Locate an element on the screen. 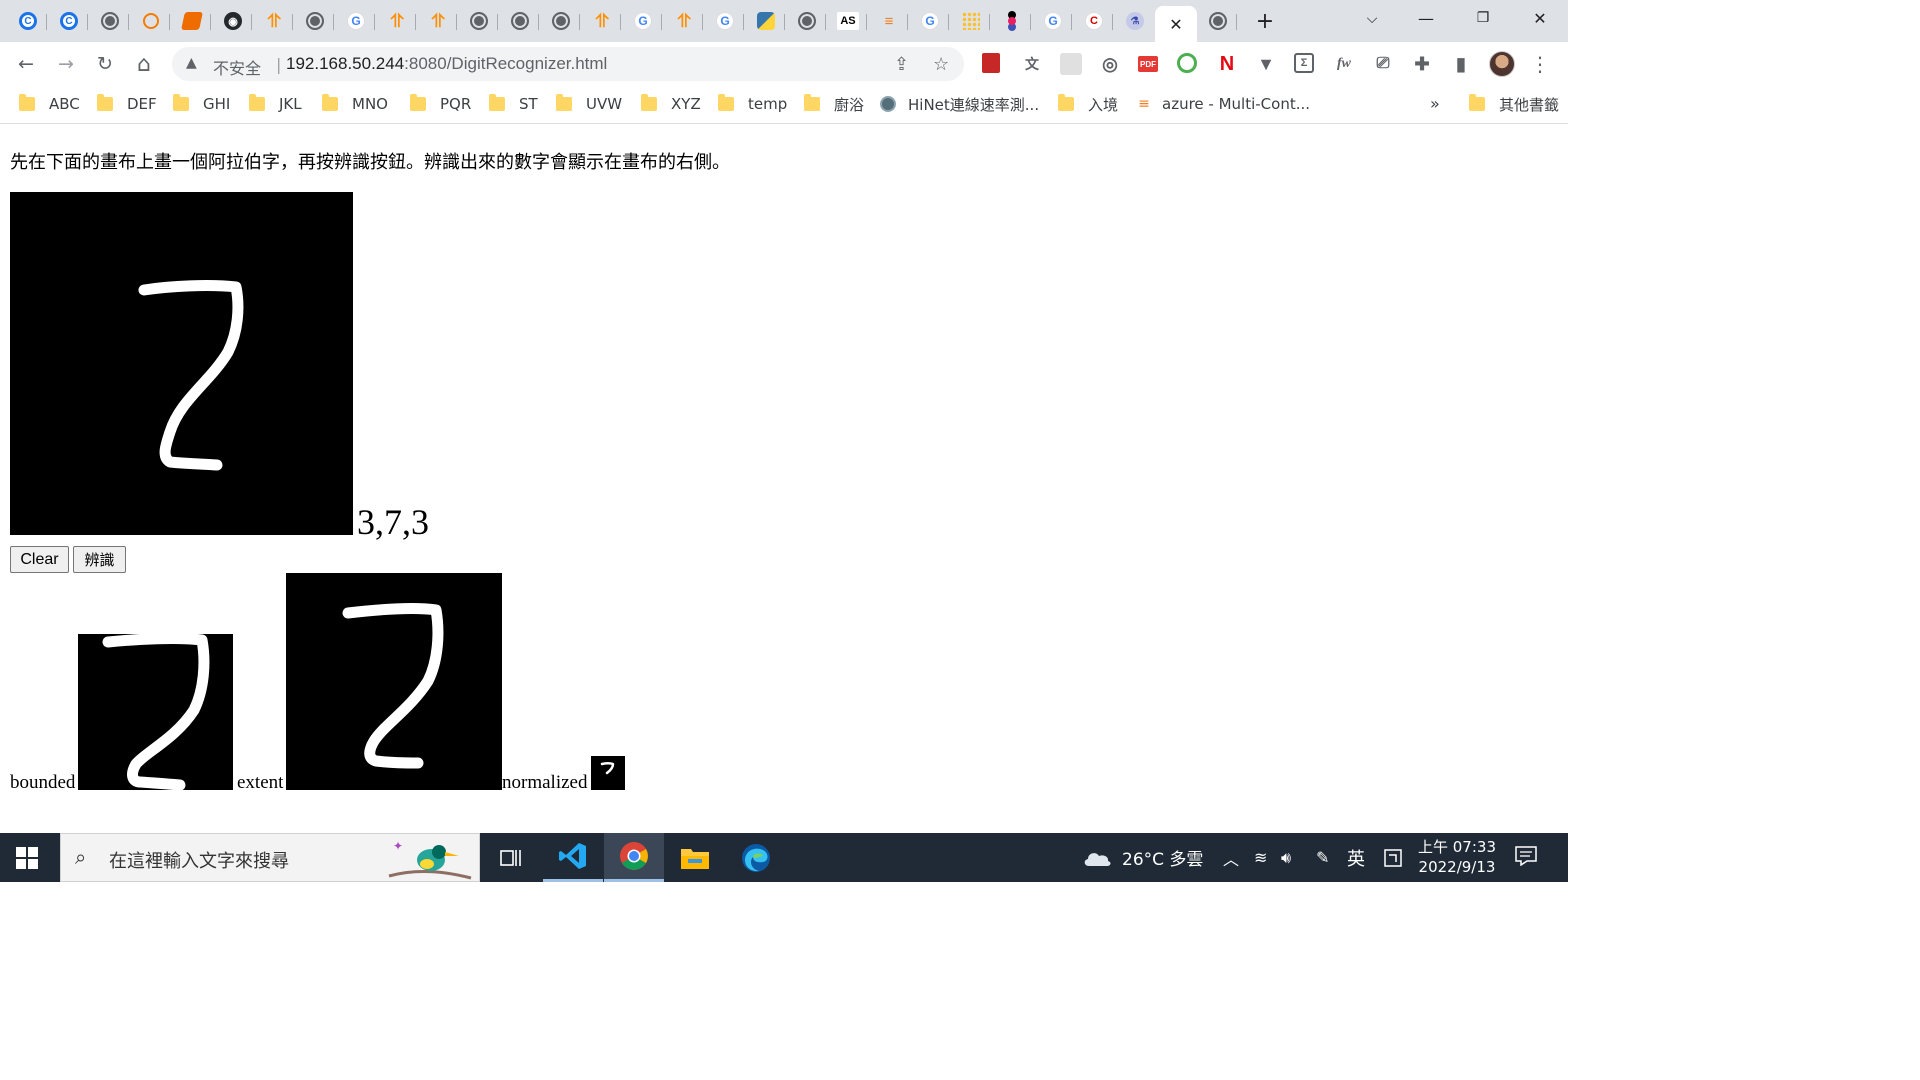 The image size is (1920, 1080). forward-button: → is located at coordinates (66, 64).